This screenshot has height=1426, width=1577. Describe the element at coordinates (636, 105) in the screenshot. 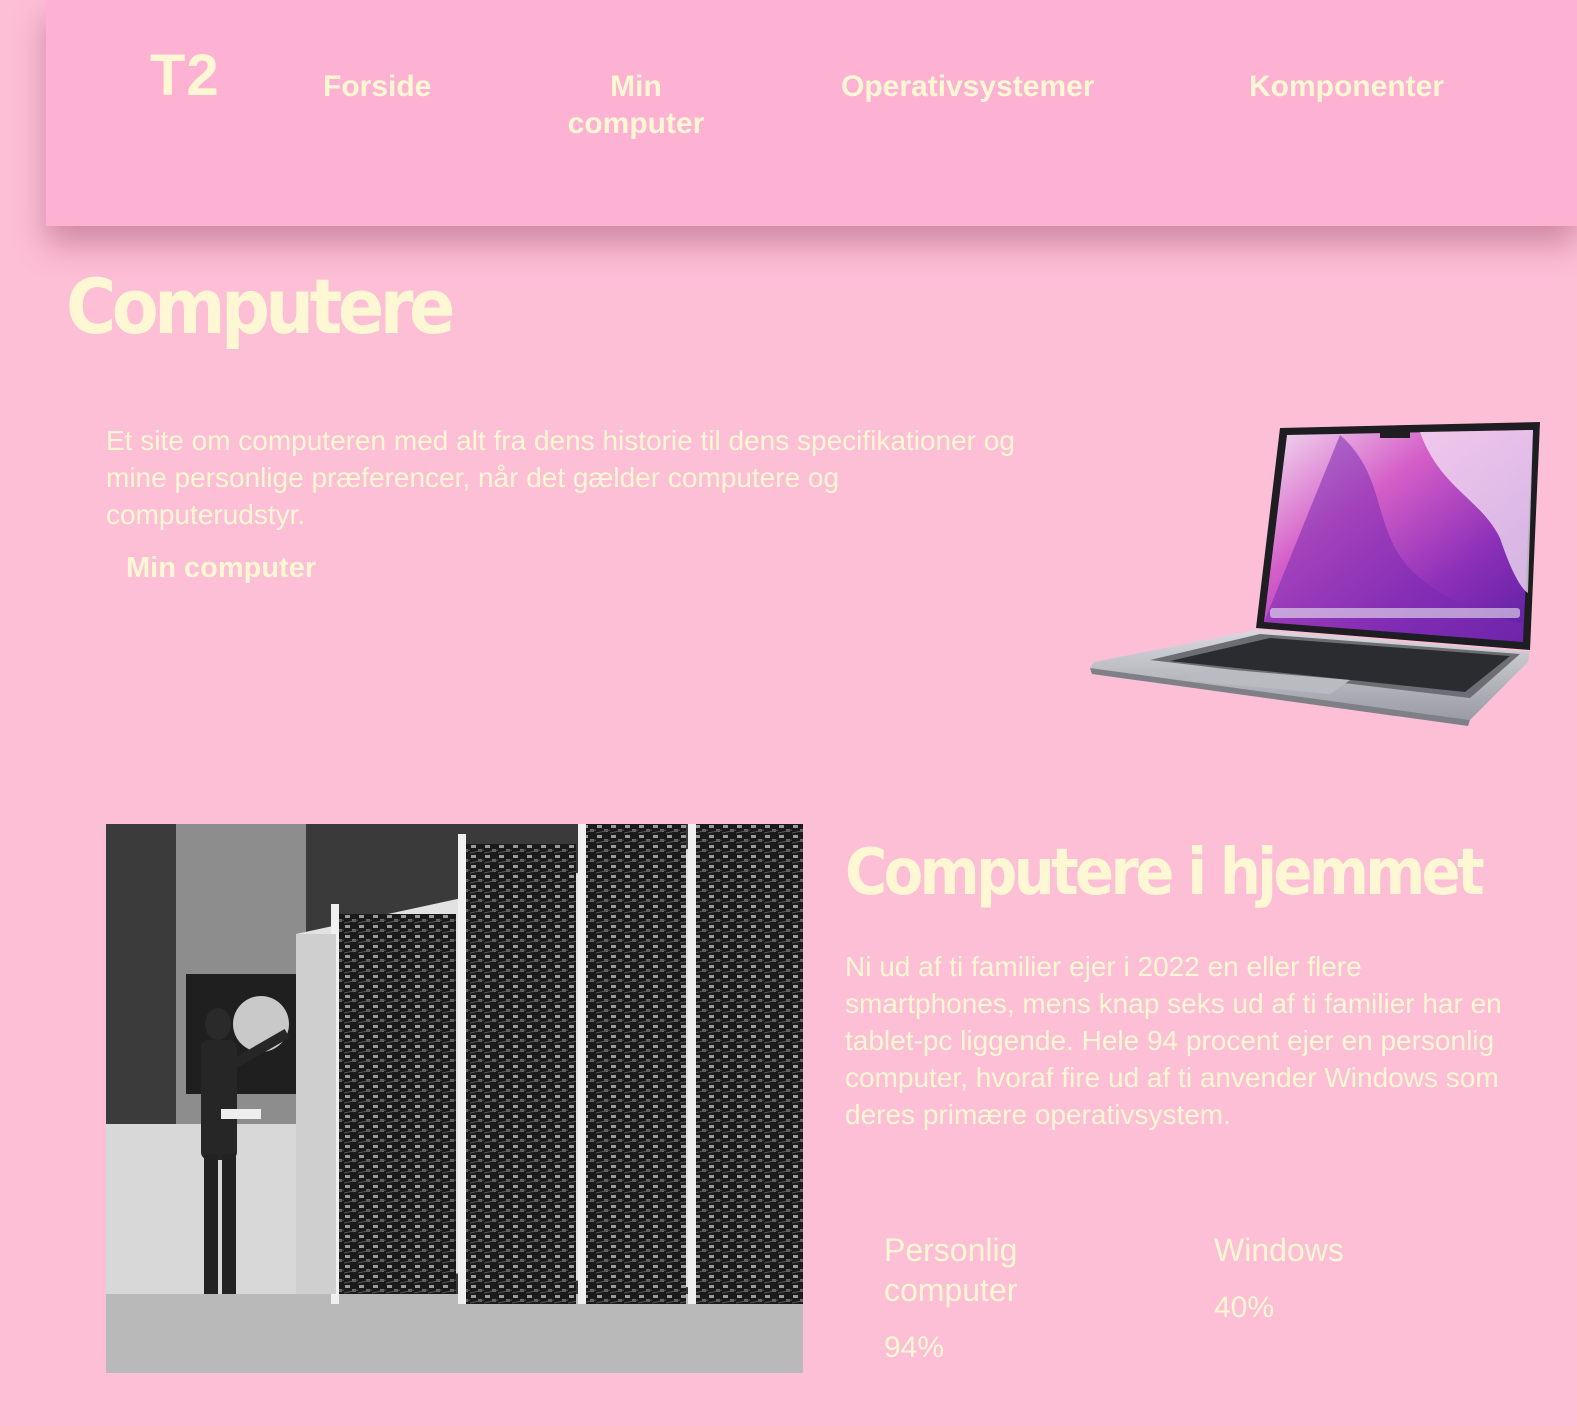

I see `nav-min-computer: Min computer` at that location.